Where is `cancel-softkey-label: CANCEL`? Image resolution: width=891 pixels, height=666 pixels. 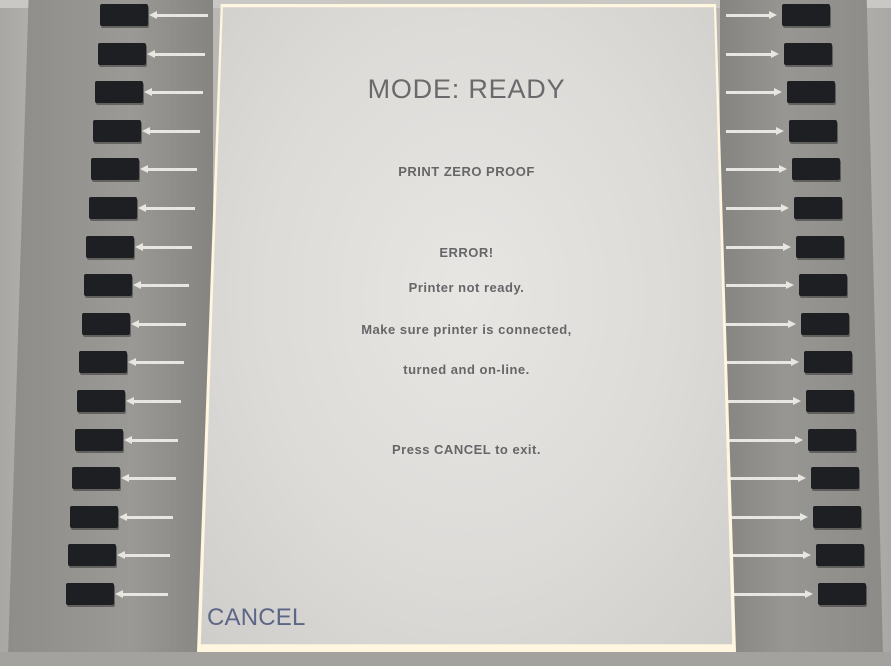 cancel-softkey-label: CANCEL is located at coordinates (256, 618).